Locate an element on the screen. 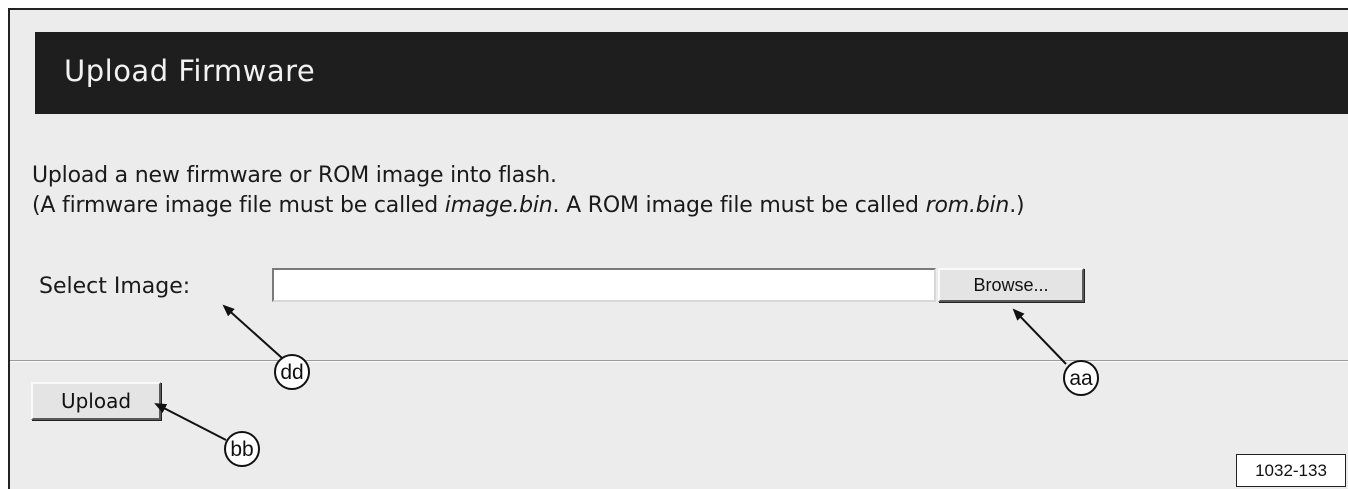  callout-bb-label: bb is located at coordinates (241, 449).